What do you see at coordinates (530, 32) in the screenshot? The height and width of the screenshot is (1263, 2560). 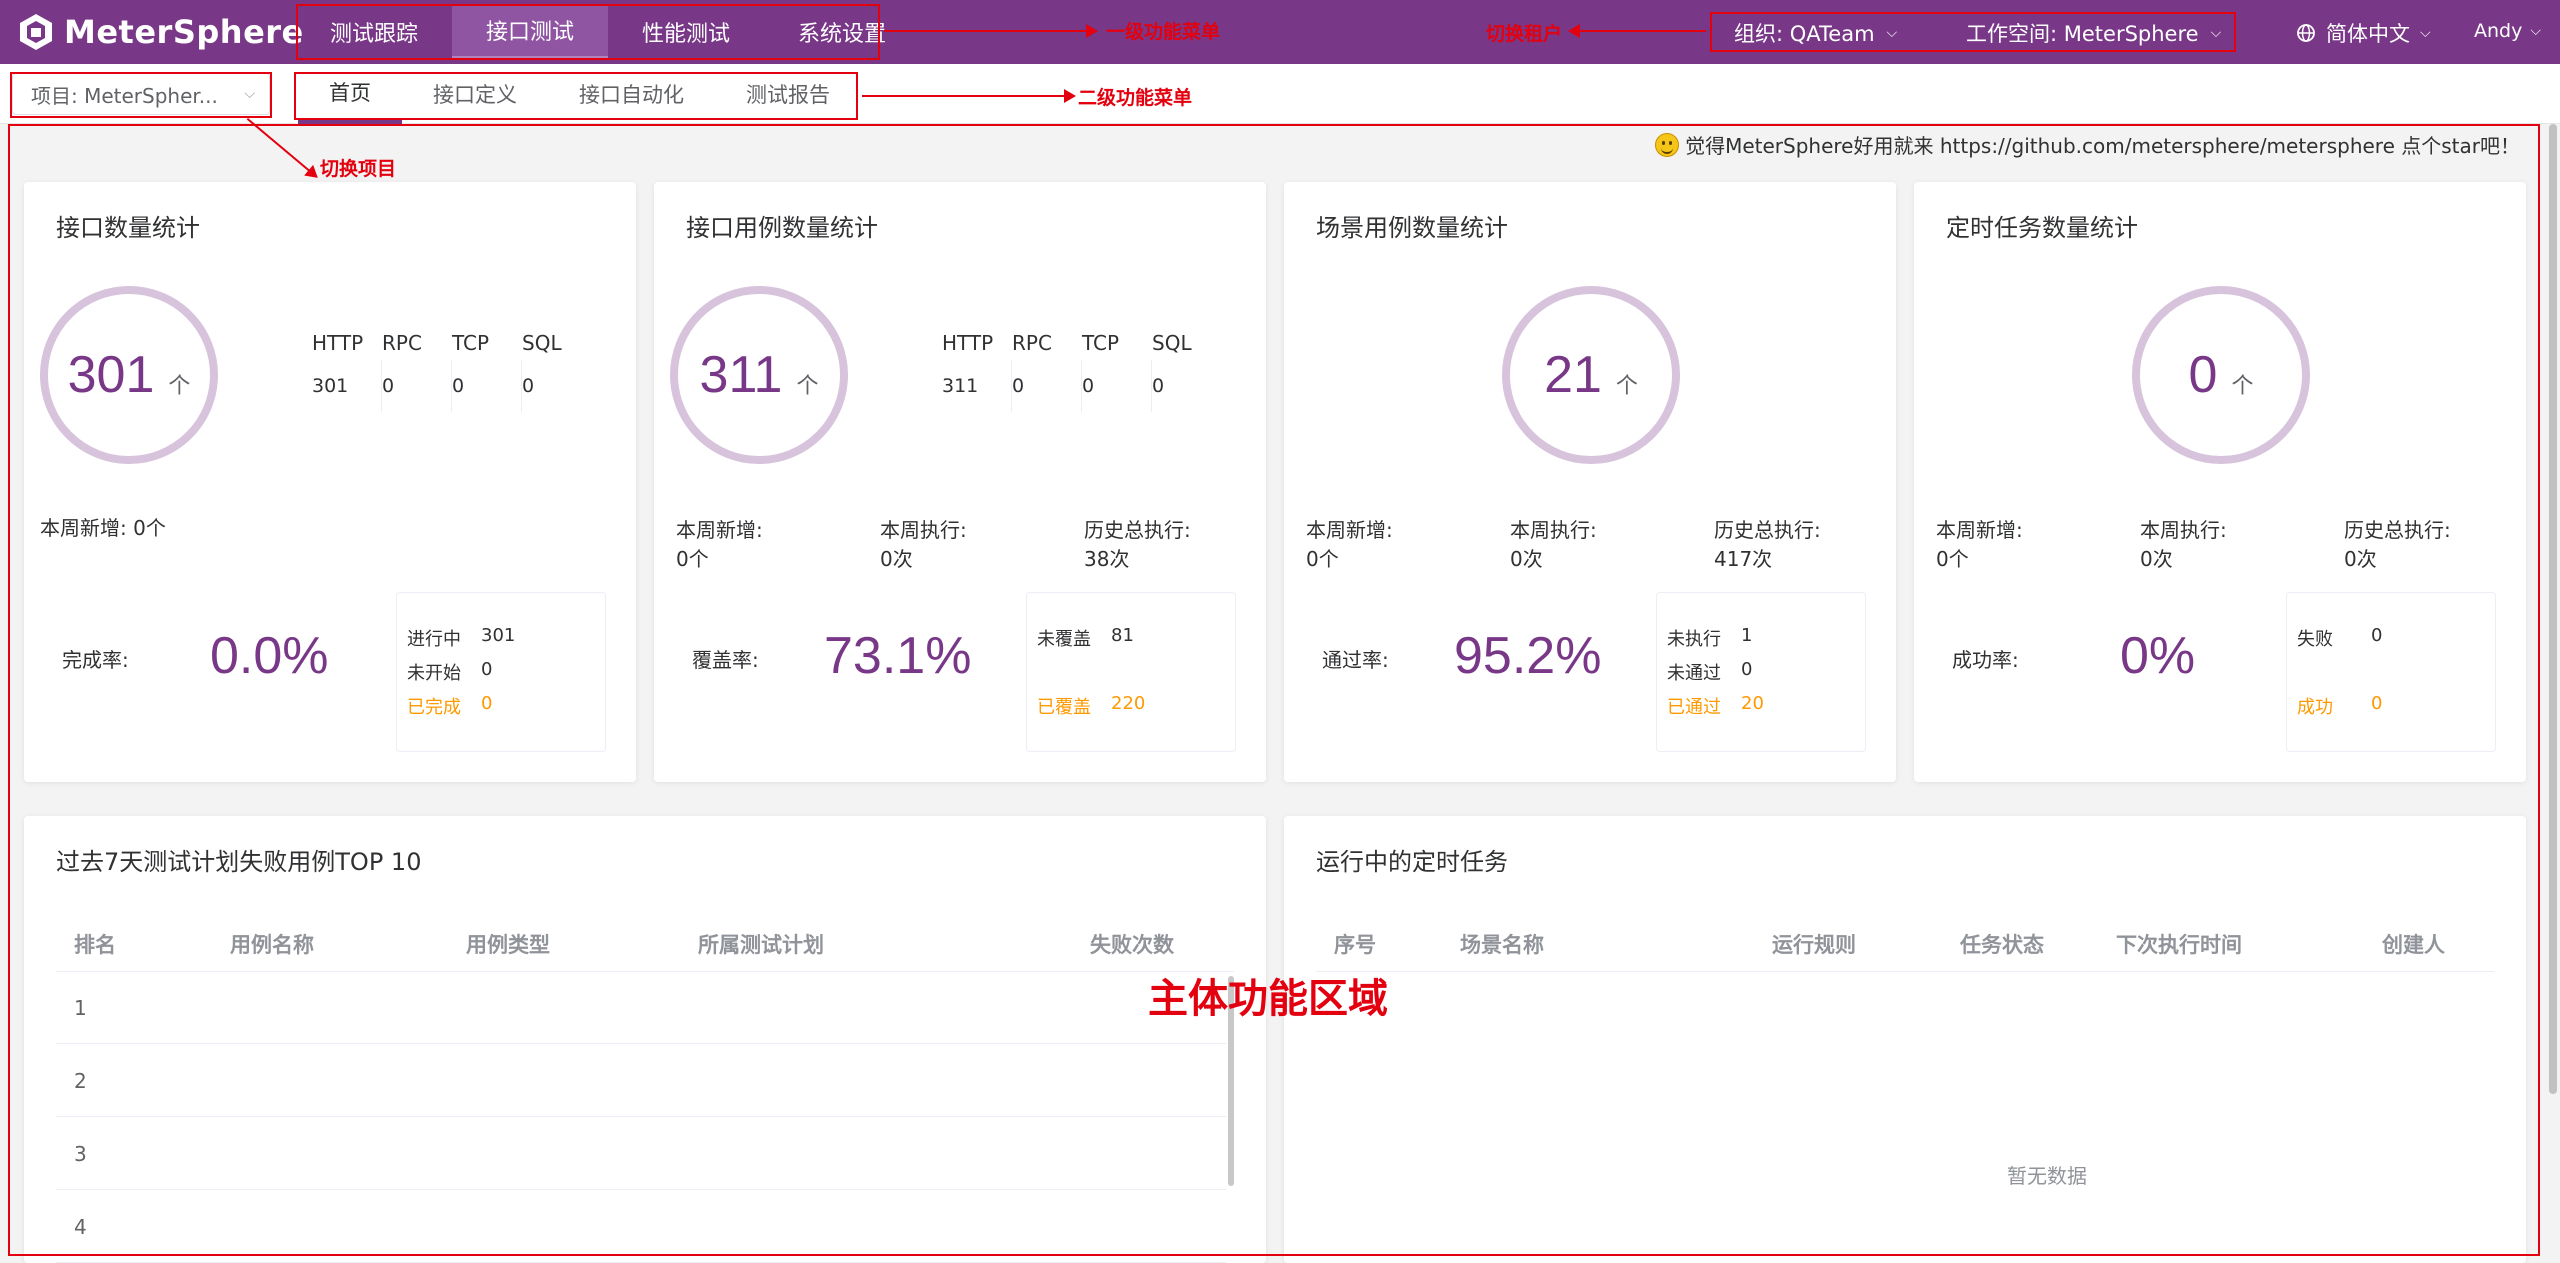 I see `main-menu-api-testing: 接口测试` at bounding box center [530, 32].